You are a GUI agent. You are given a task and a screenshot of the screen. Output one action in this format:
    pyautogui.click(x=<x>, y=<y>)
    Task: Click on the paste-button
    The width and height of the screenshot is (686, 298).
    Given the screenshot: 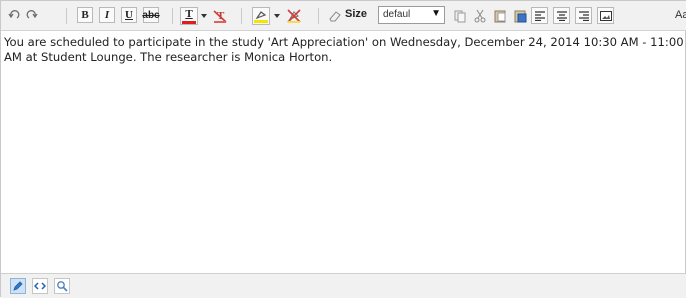 What is the action you would take?
    pyautogui.click(x=499, y=15)
    